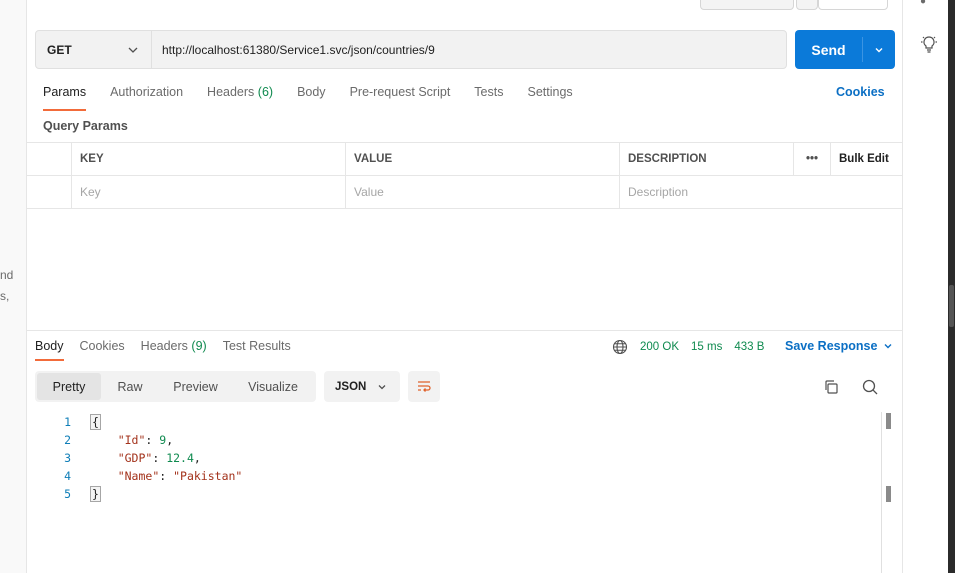 Image resolution: width=955 pixels, height=573 pixels. Describe the element at coordinates (265, 92) in the screenshot. I see `tab-count-badge: (6)` at that location.